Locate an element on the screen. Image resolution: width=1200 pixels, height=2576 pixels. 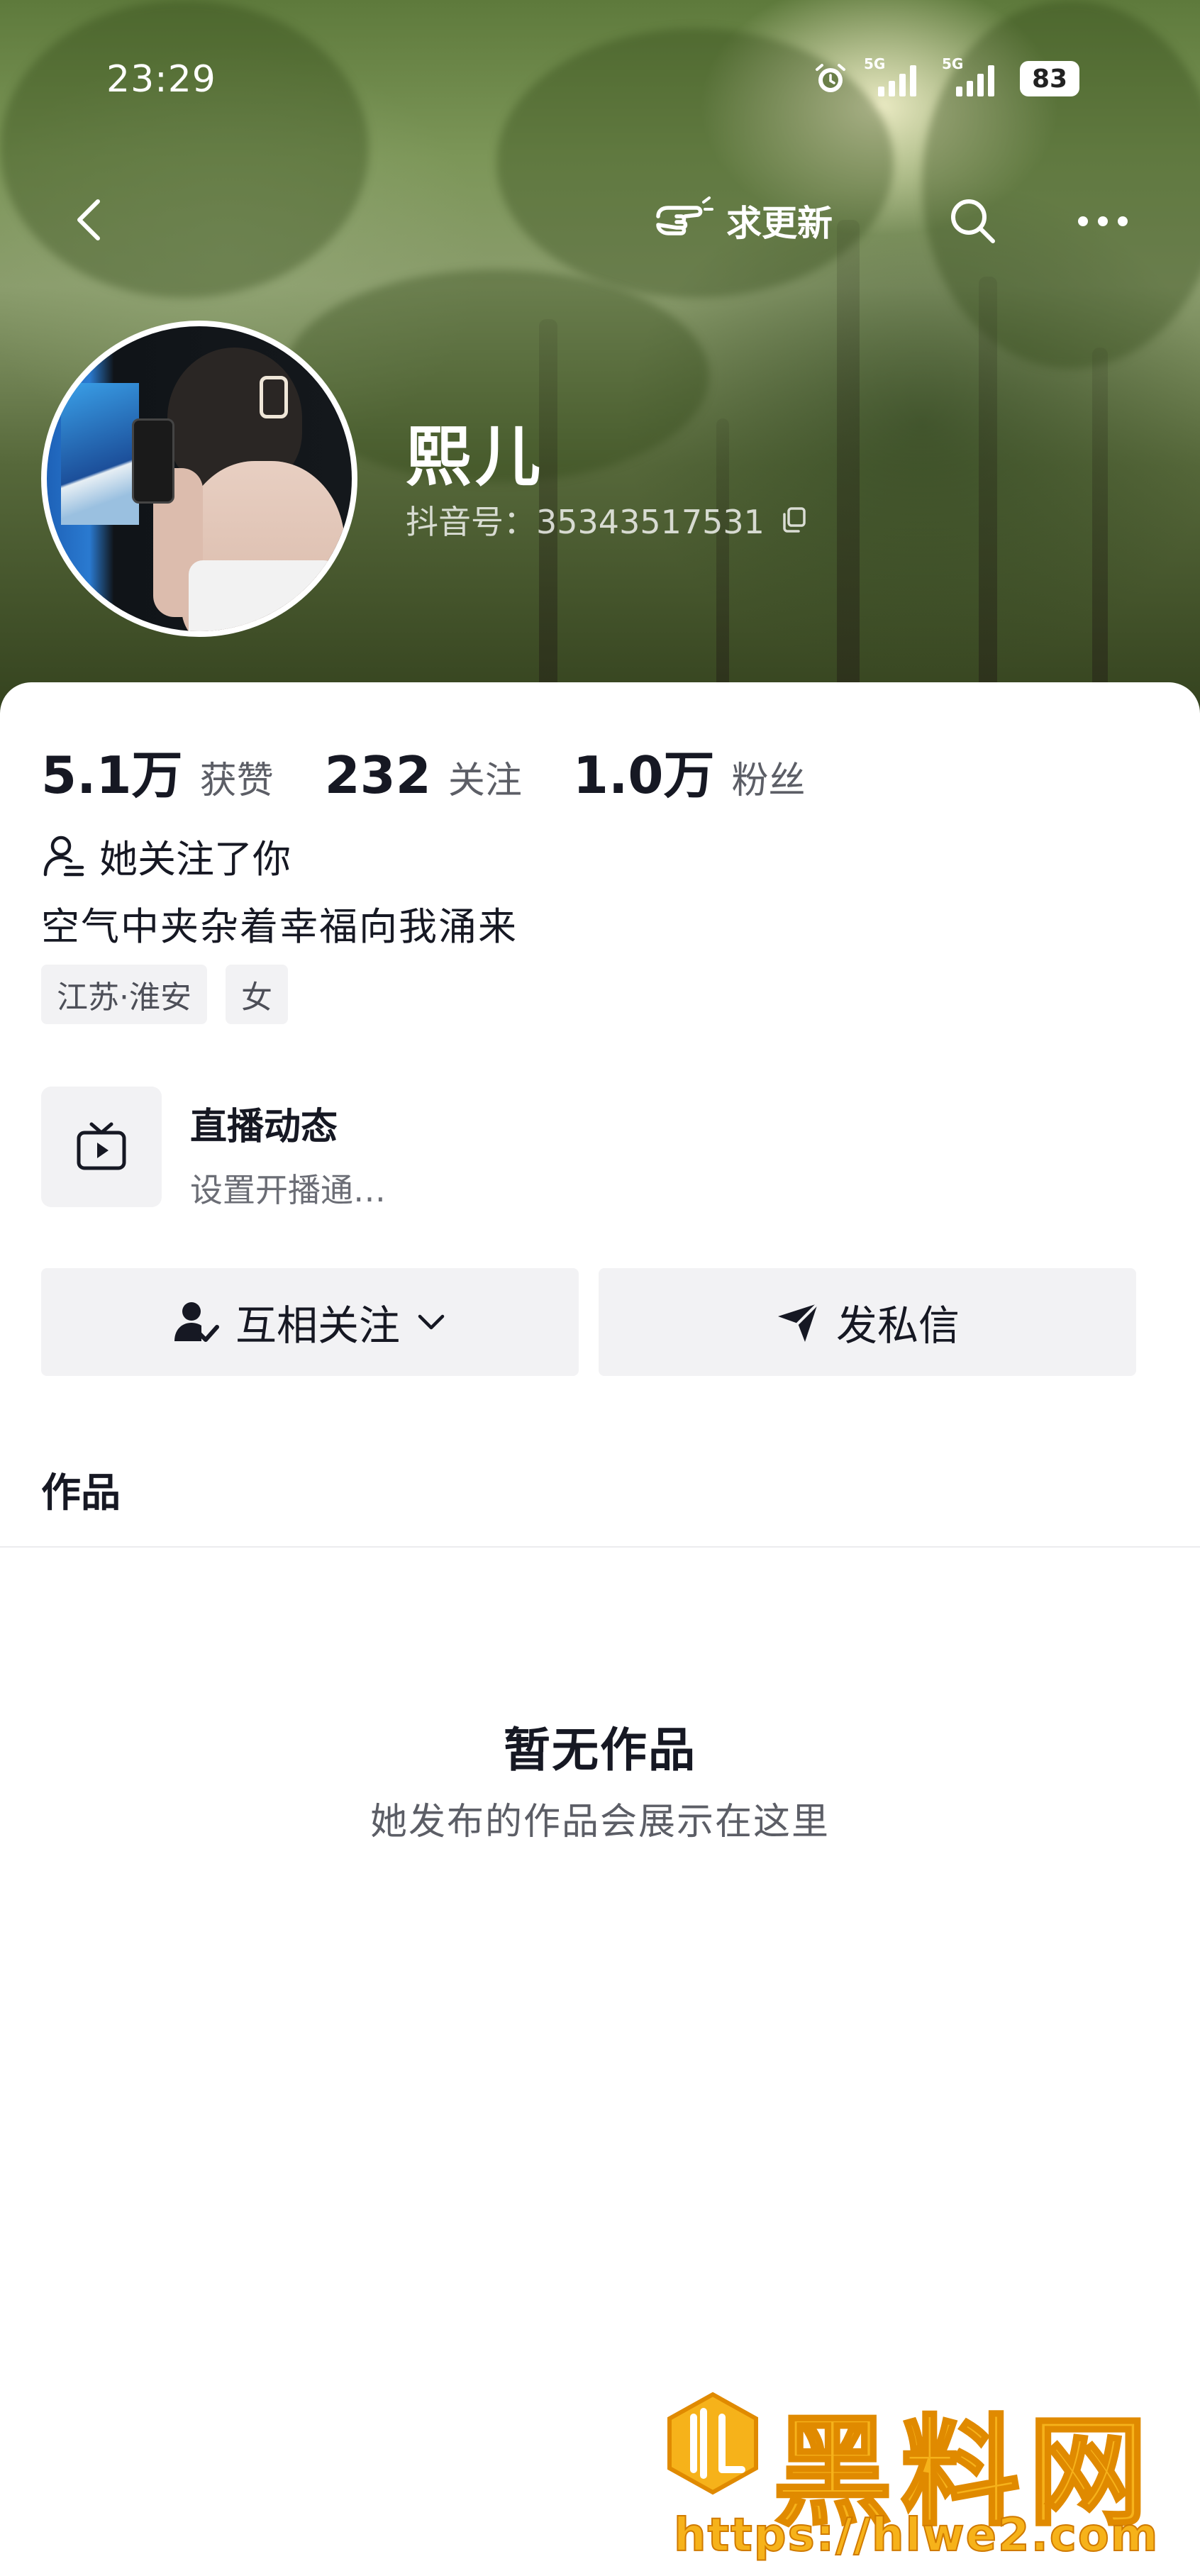
user-icon is located at coordinates (63, 856).